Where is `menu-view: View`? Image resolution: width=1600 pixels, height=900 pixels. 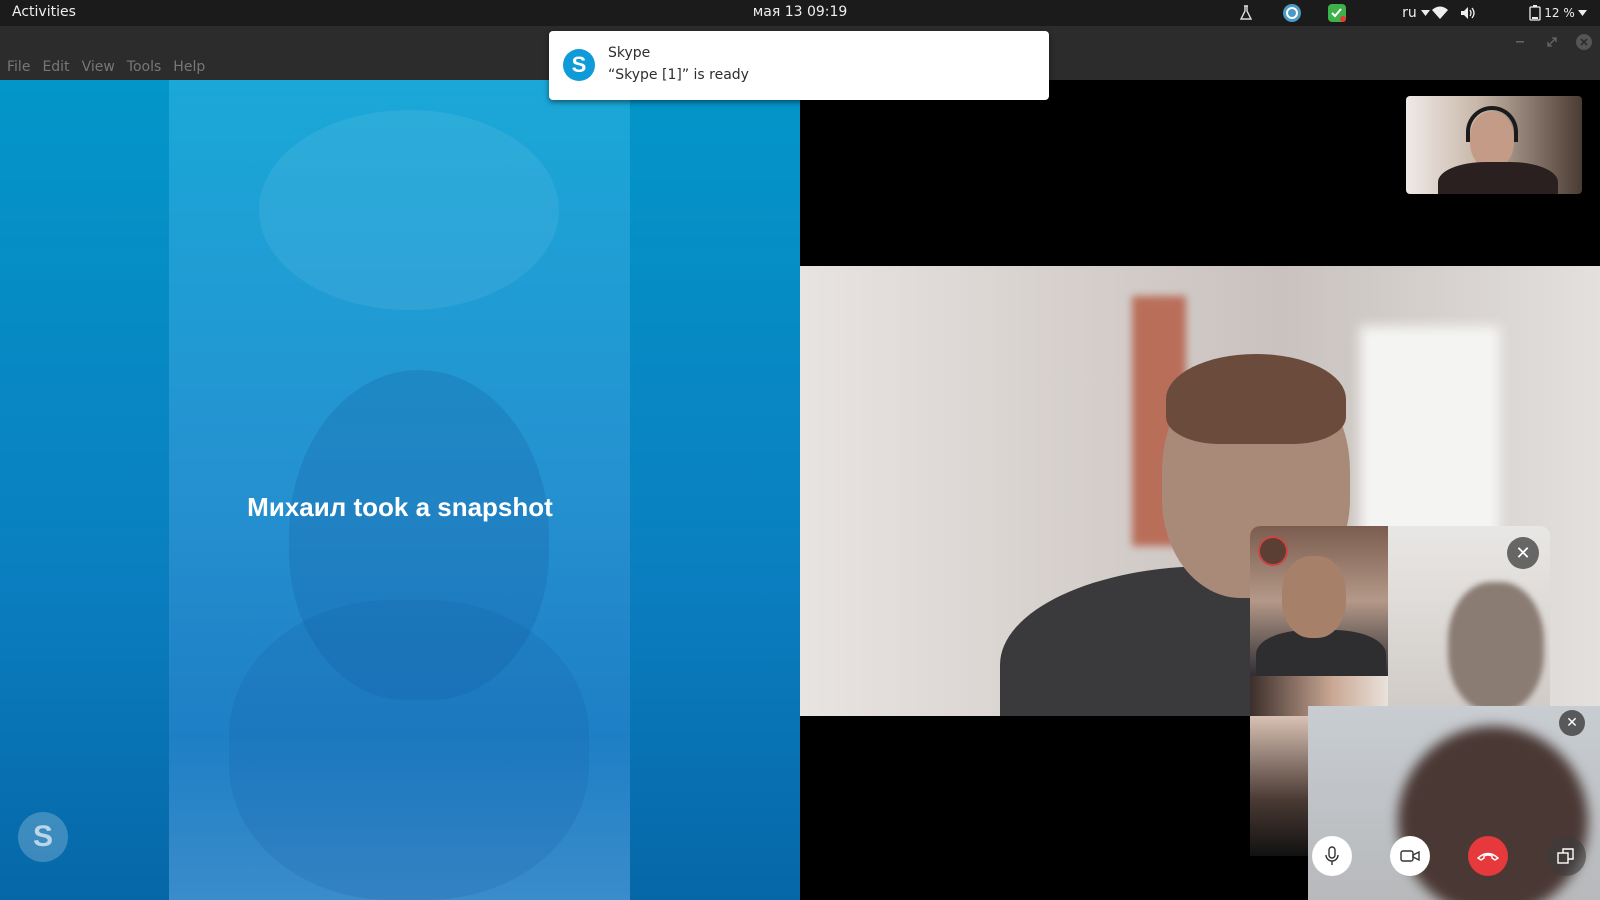 menu-view: View is located at coordinates (98, 67).